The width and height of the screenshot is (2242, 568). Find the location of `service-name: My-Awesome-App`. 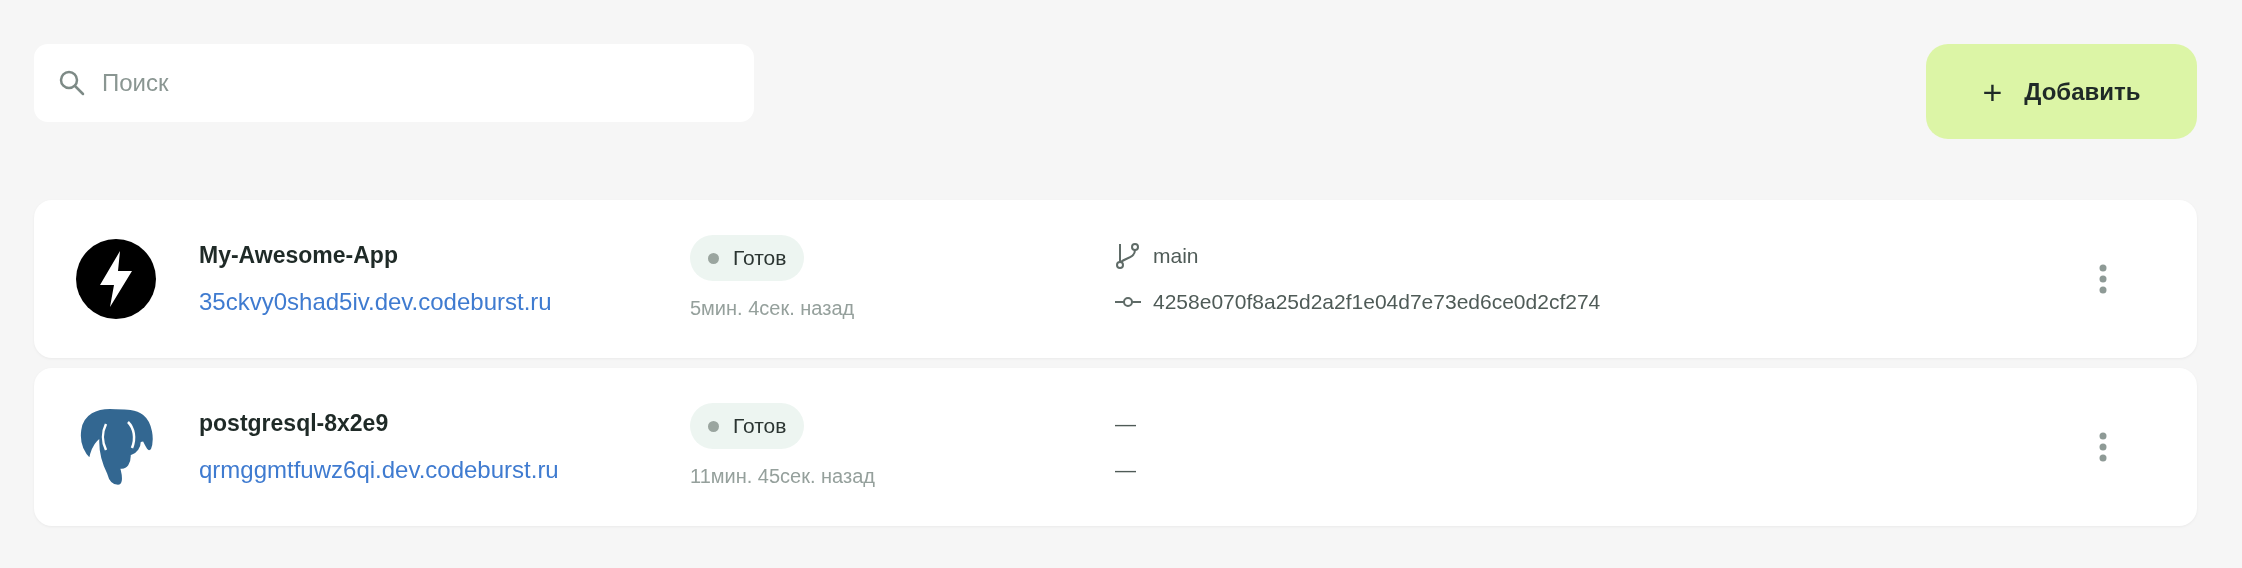

service-name: My-Awesome-App is located at coordinates (298, 255).